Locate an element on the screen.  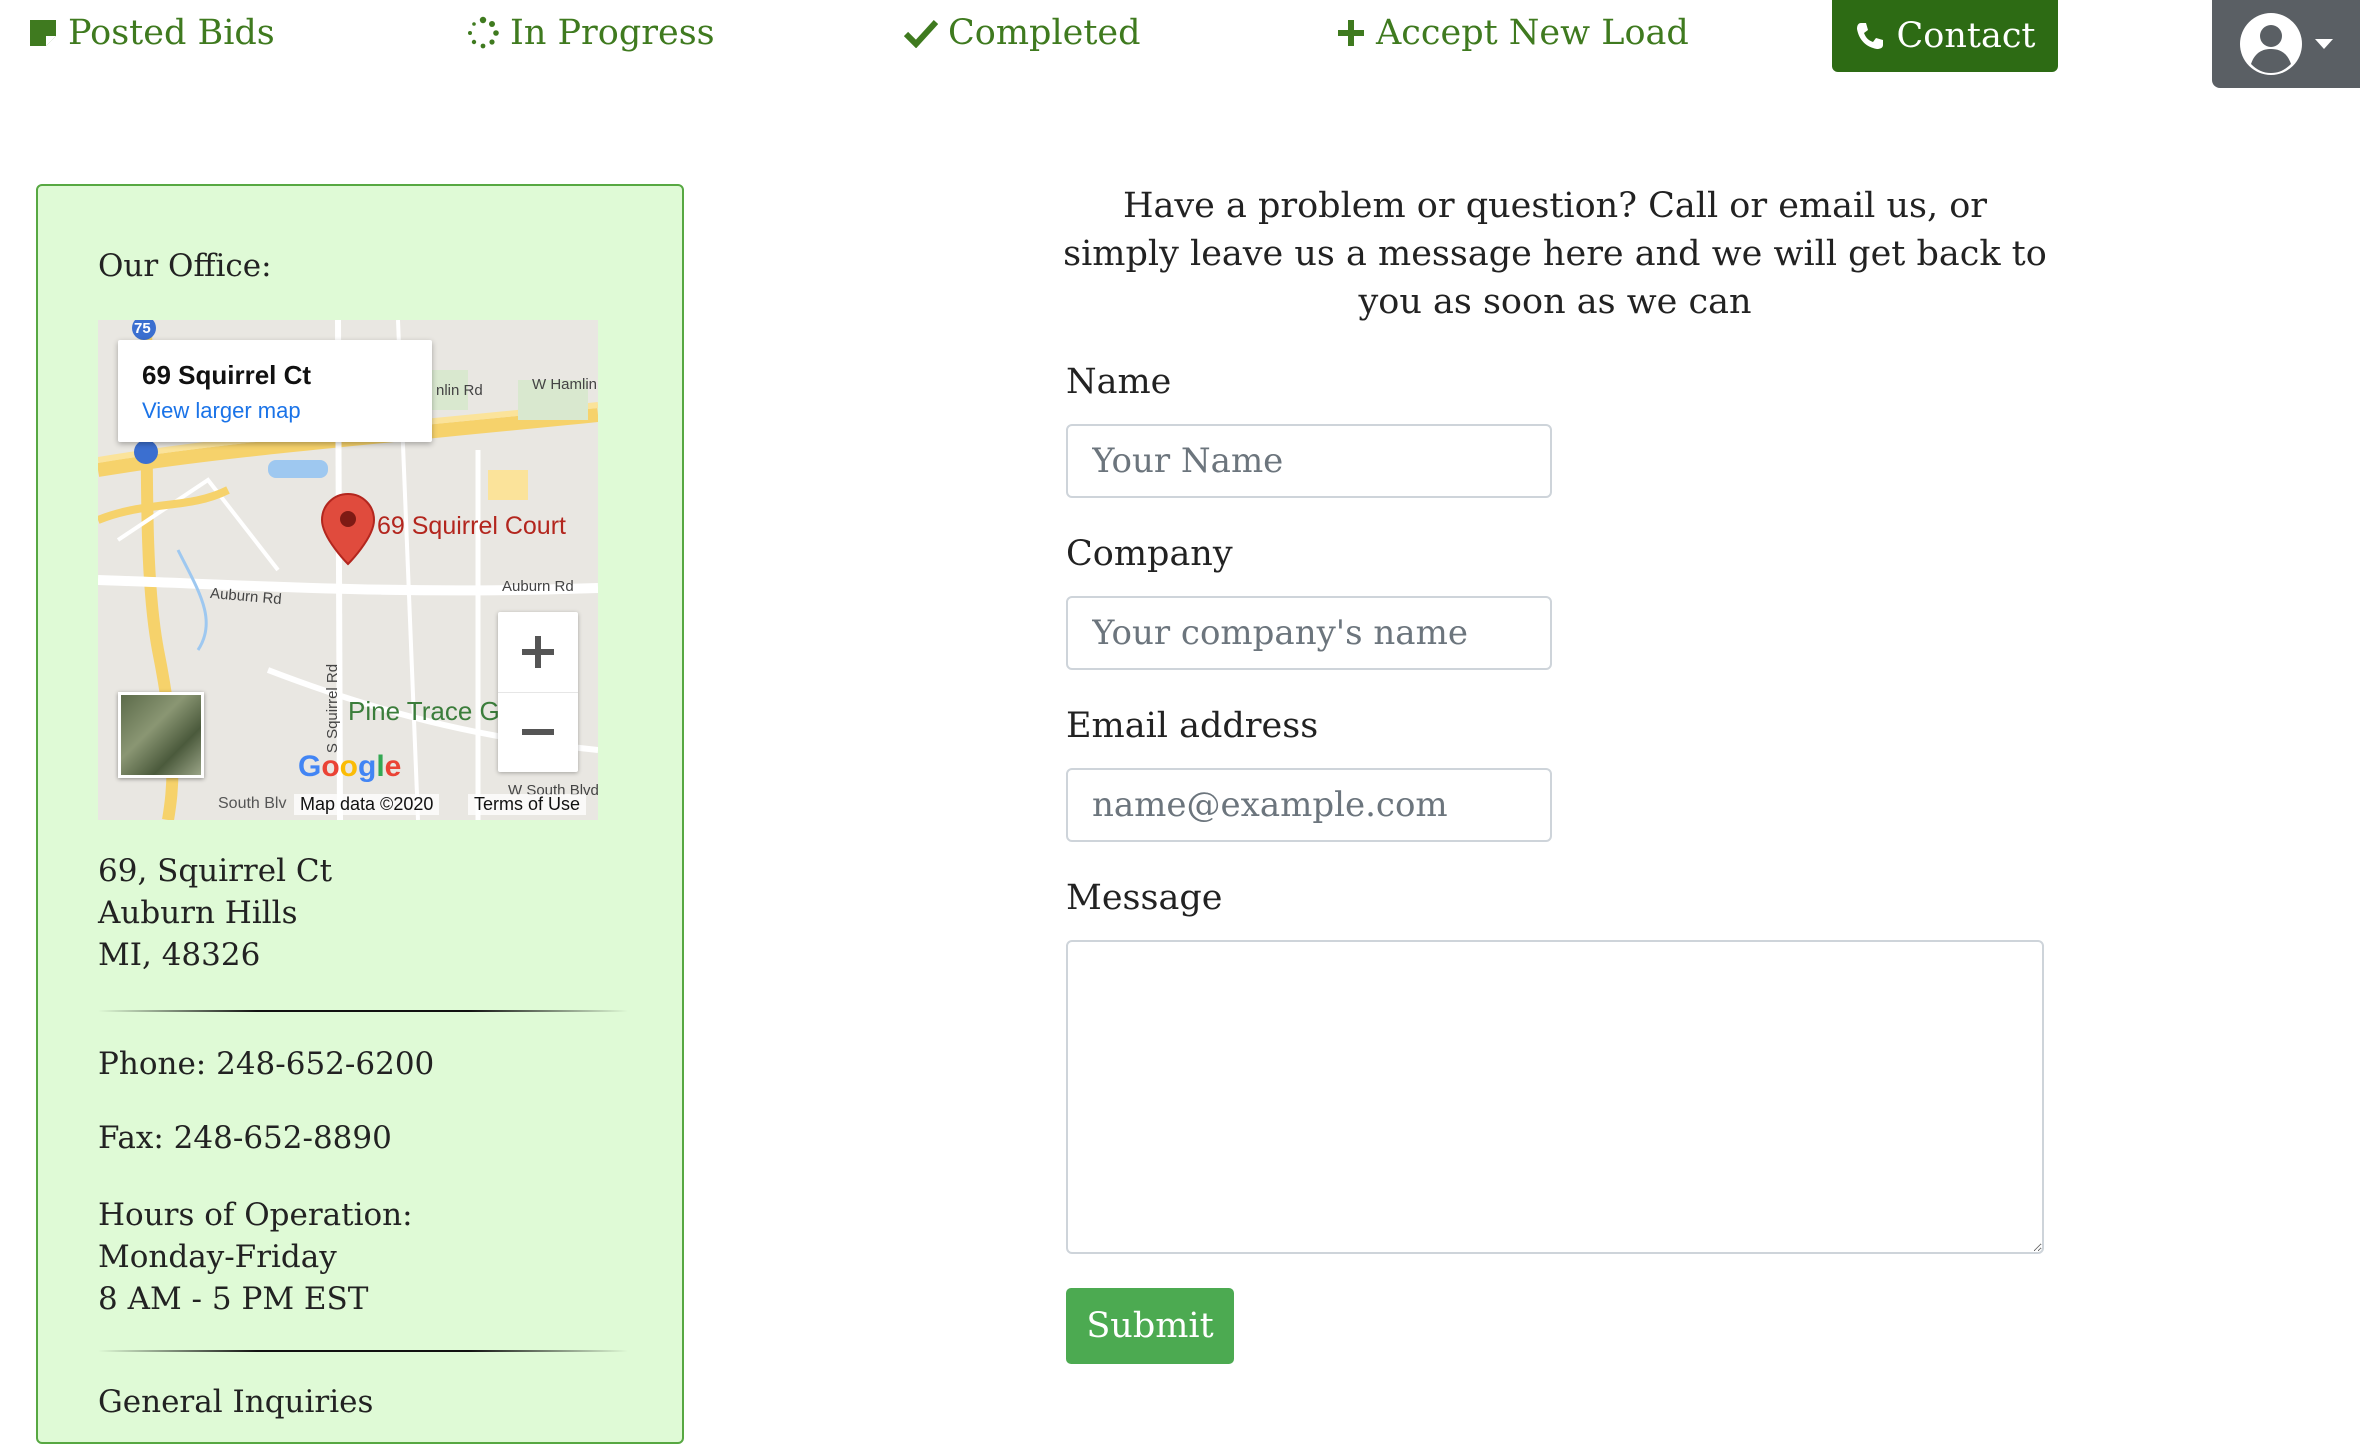
nav-posted-bids: Posted Bids is located at coordinates (151, 33).